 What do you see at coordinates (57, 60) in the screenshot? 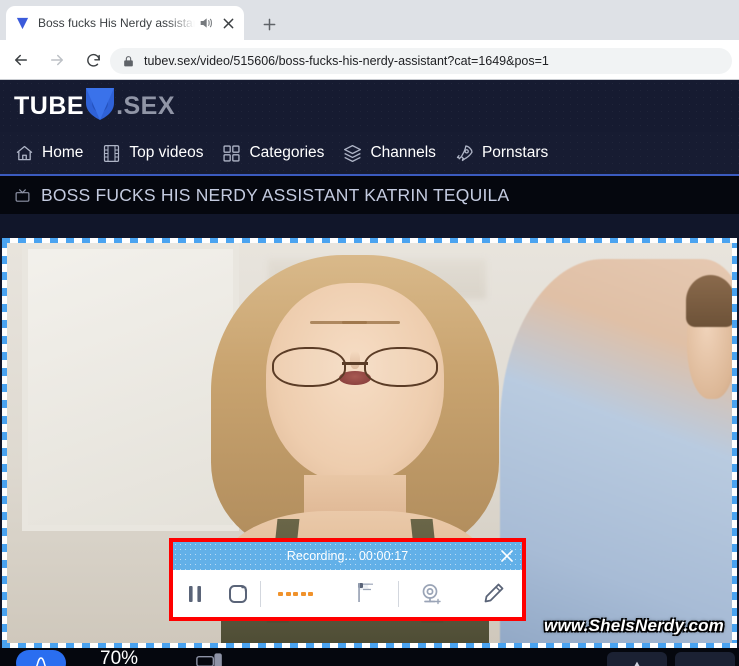
I see `forward-arrow-icon` at bounding box center [57, 60].